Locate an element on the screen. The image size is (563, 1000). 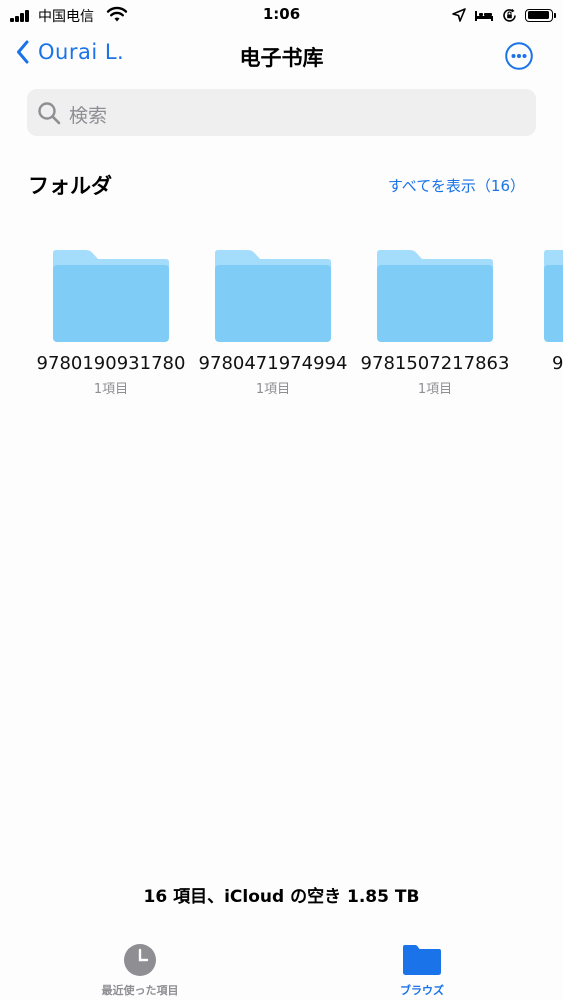
folder-name: 9780471974994 is located at coordinates (273, 363).